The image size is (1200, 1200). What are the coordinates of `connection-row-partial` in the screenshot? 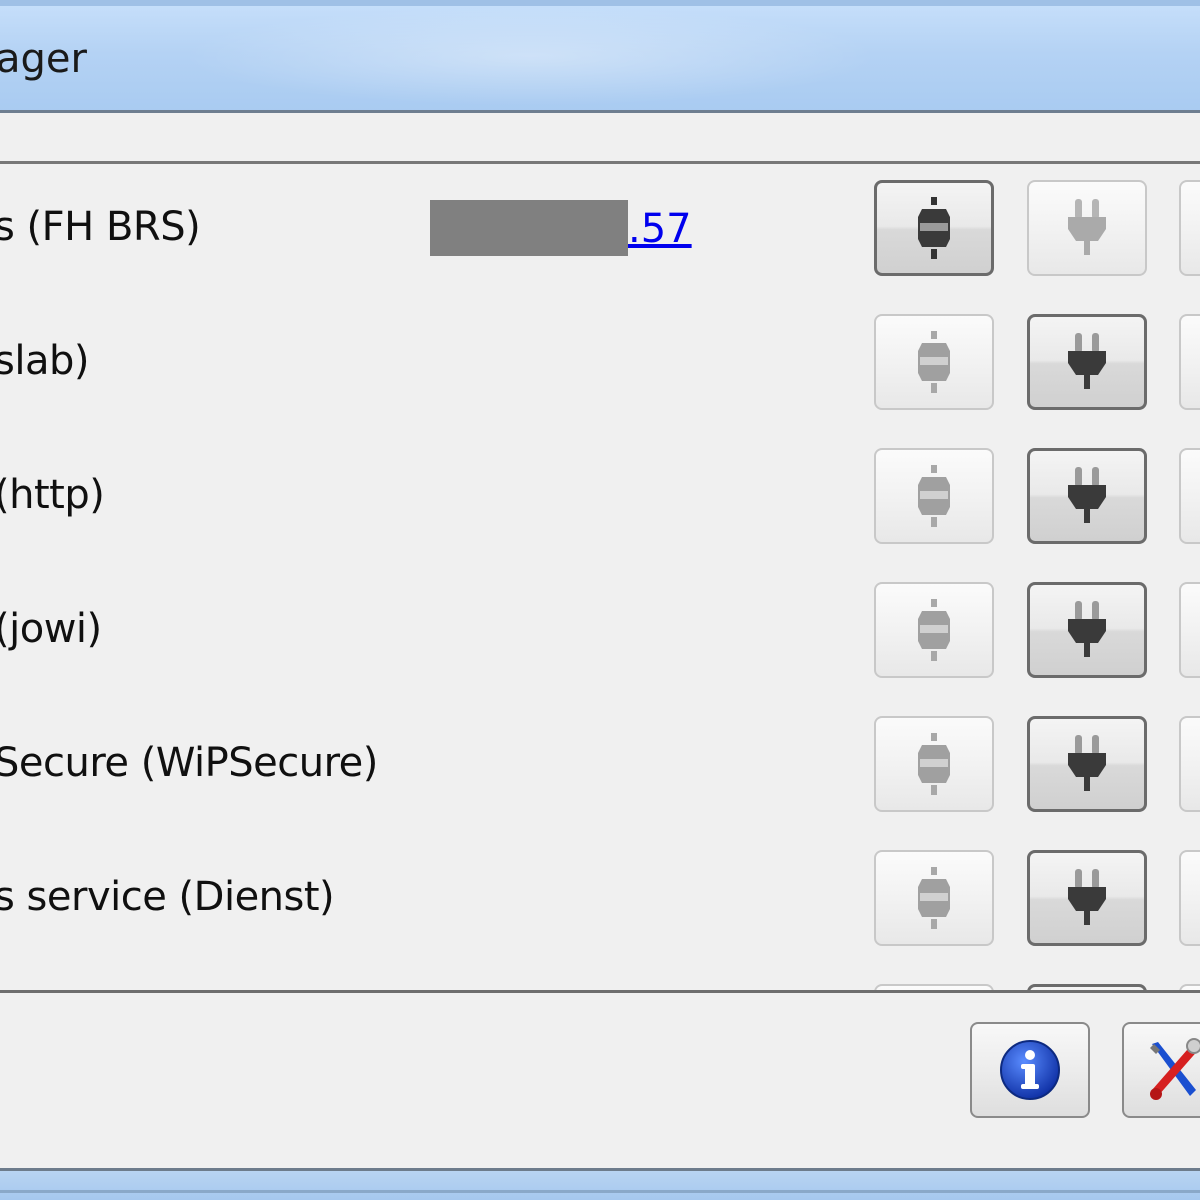 It's located at (600, 979).